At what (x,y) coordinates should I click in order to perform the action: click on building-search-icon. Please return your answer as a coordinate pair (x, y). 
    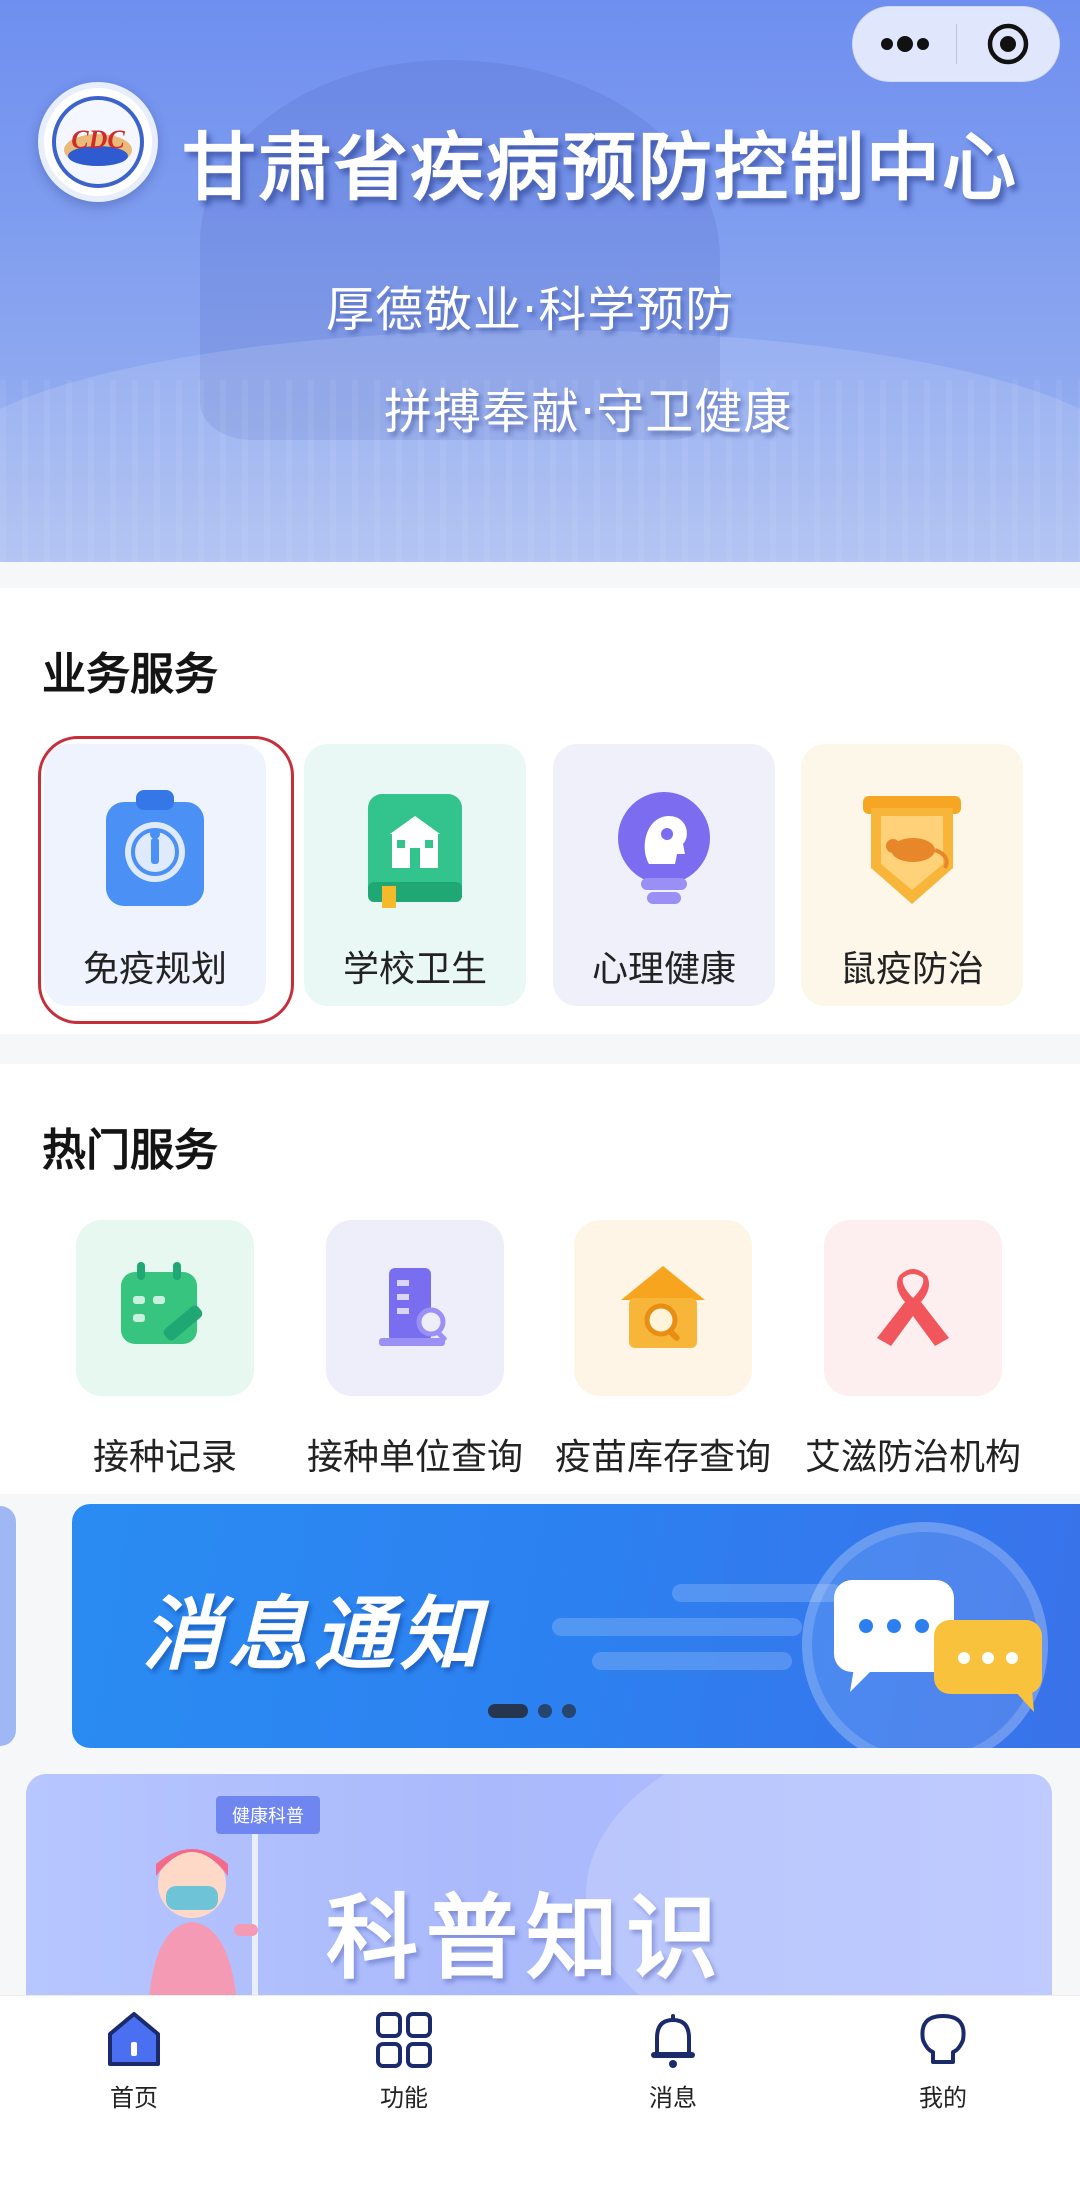
    Looking at the image, I should click on (413, 1307).